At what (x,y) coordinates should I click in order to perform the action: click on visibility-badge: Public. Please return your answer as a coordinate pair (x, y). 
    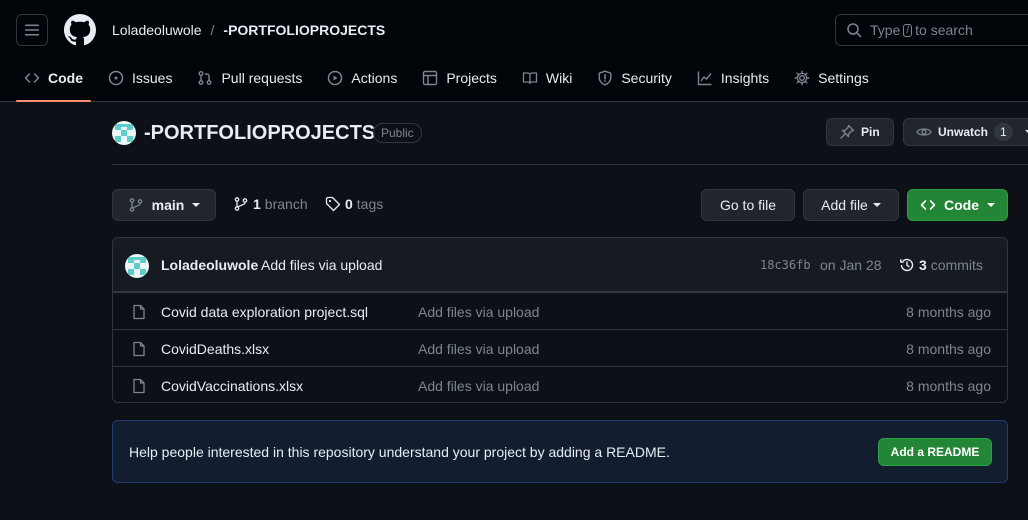
    Looking at the image, I should click on (397, 133).